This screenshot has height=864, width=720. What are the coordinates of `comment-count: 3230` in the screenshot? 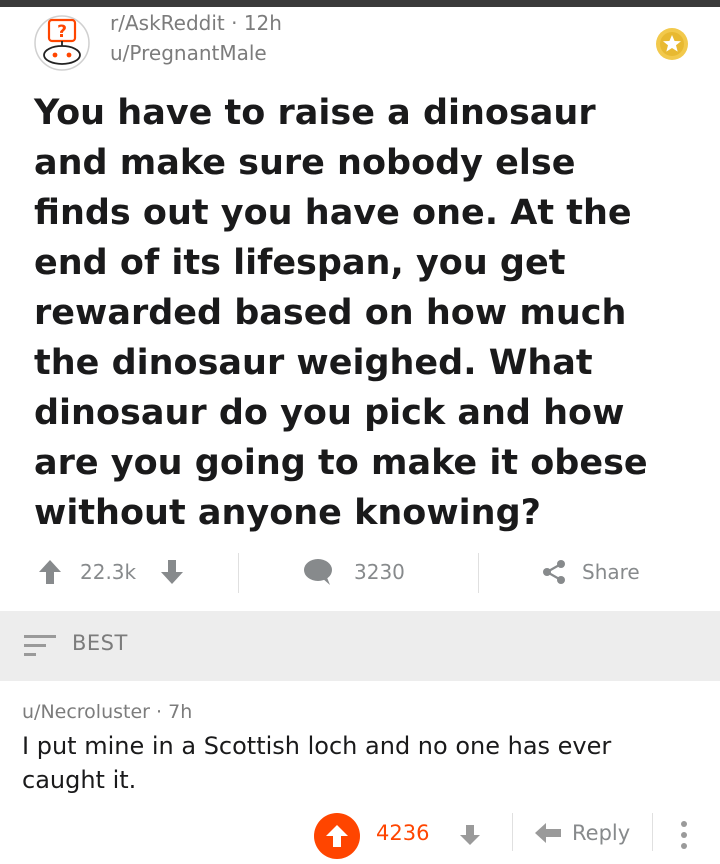 It's located at (379, 572).